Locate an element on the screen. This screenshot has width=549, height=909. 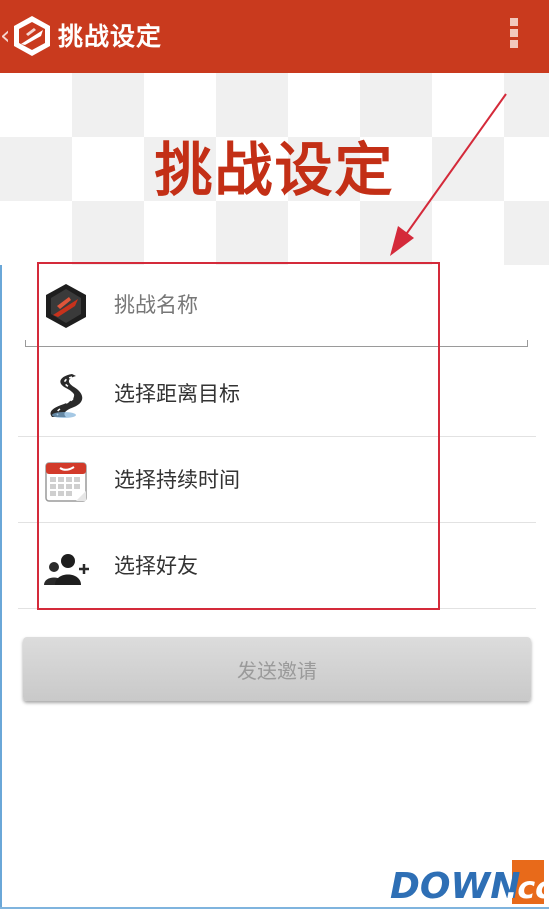
back-button: ‹ is located at coordinates (6, 36).